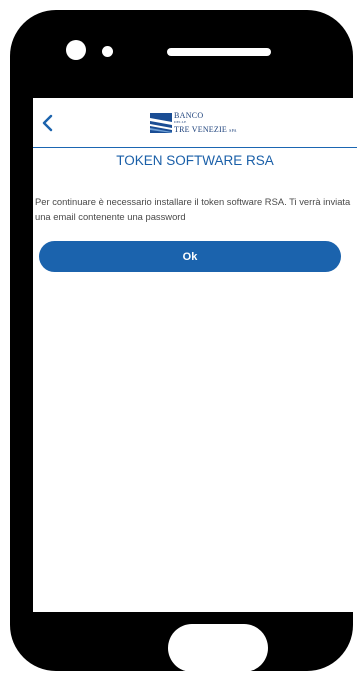 This screenshot has width=363, height=679. Describe the element at coordinates (233, 130) in the screenshot. I see `logo-suffix: SPA` at that location.